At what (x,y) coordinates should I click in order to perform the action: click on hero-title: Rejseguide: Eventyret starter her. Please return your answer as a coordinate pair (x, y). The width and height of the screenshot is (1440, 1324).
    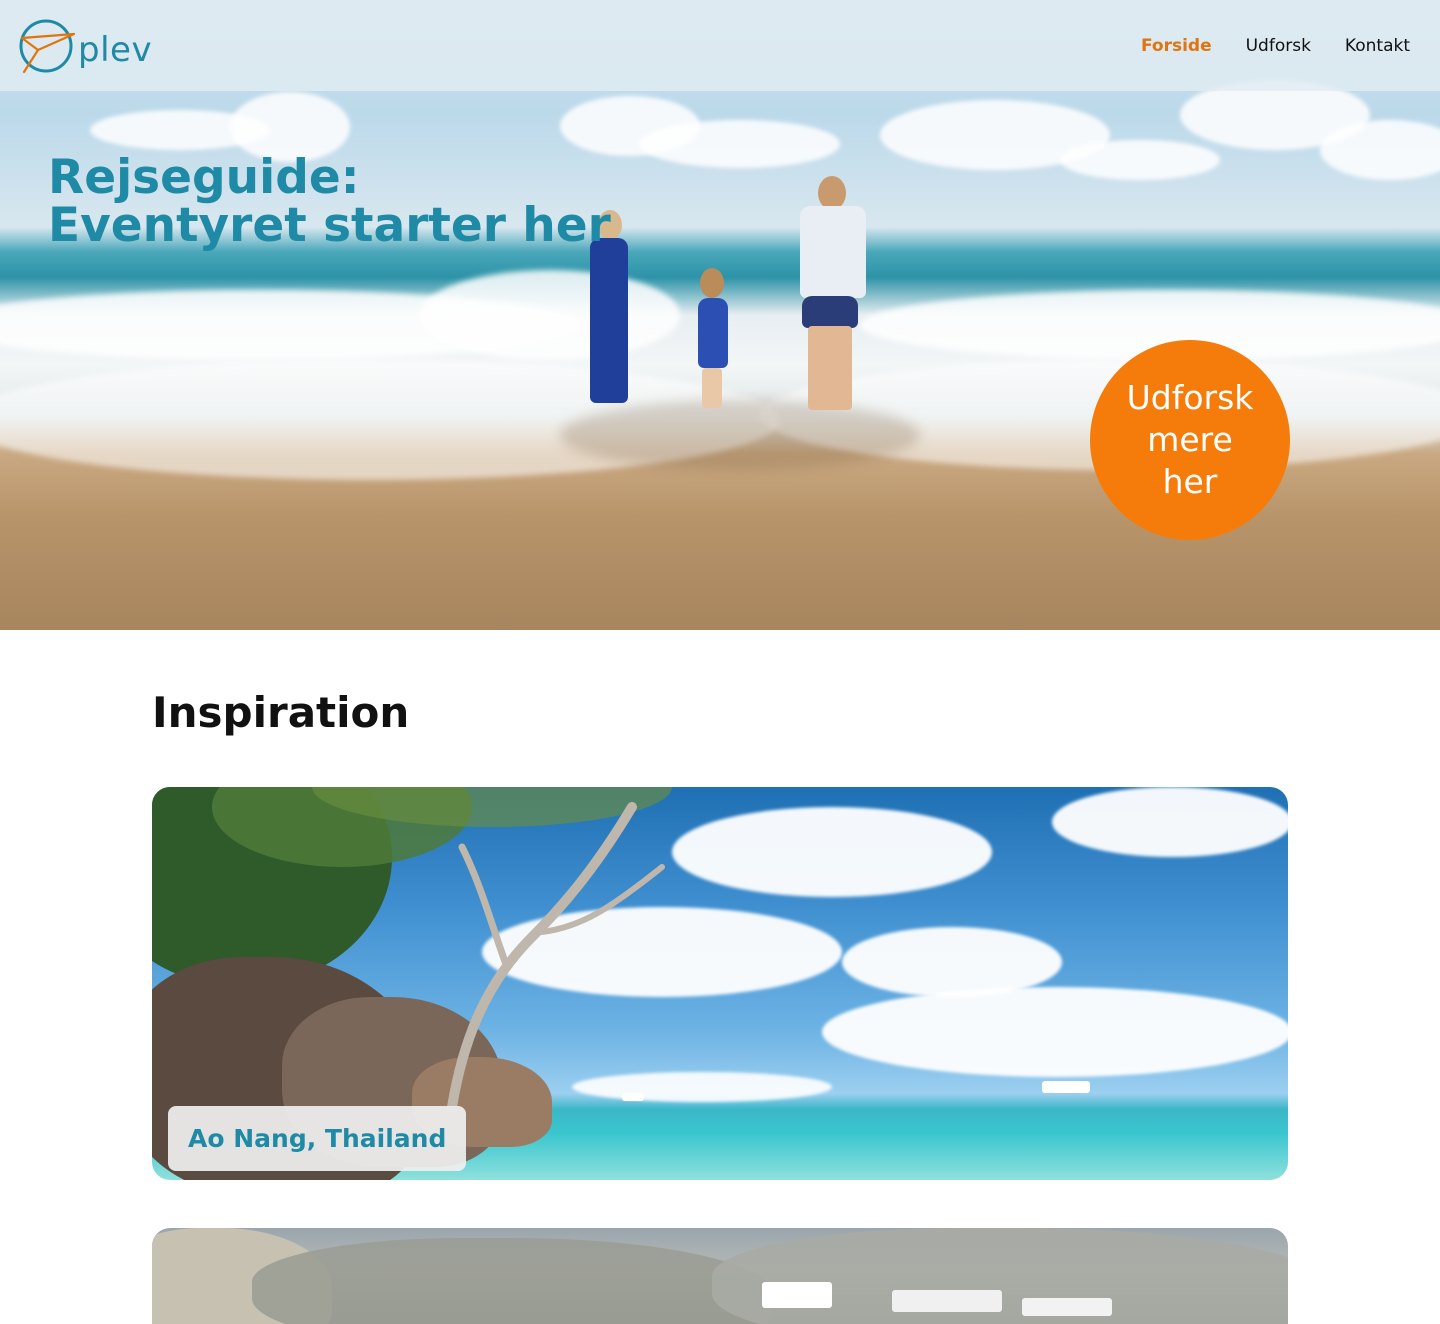
    Looking at the image, I should click on (329, 202).